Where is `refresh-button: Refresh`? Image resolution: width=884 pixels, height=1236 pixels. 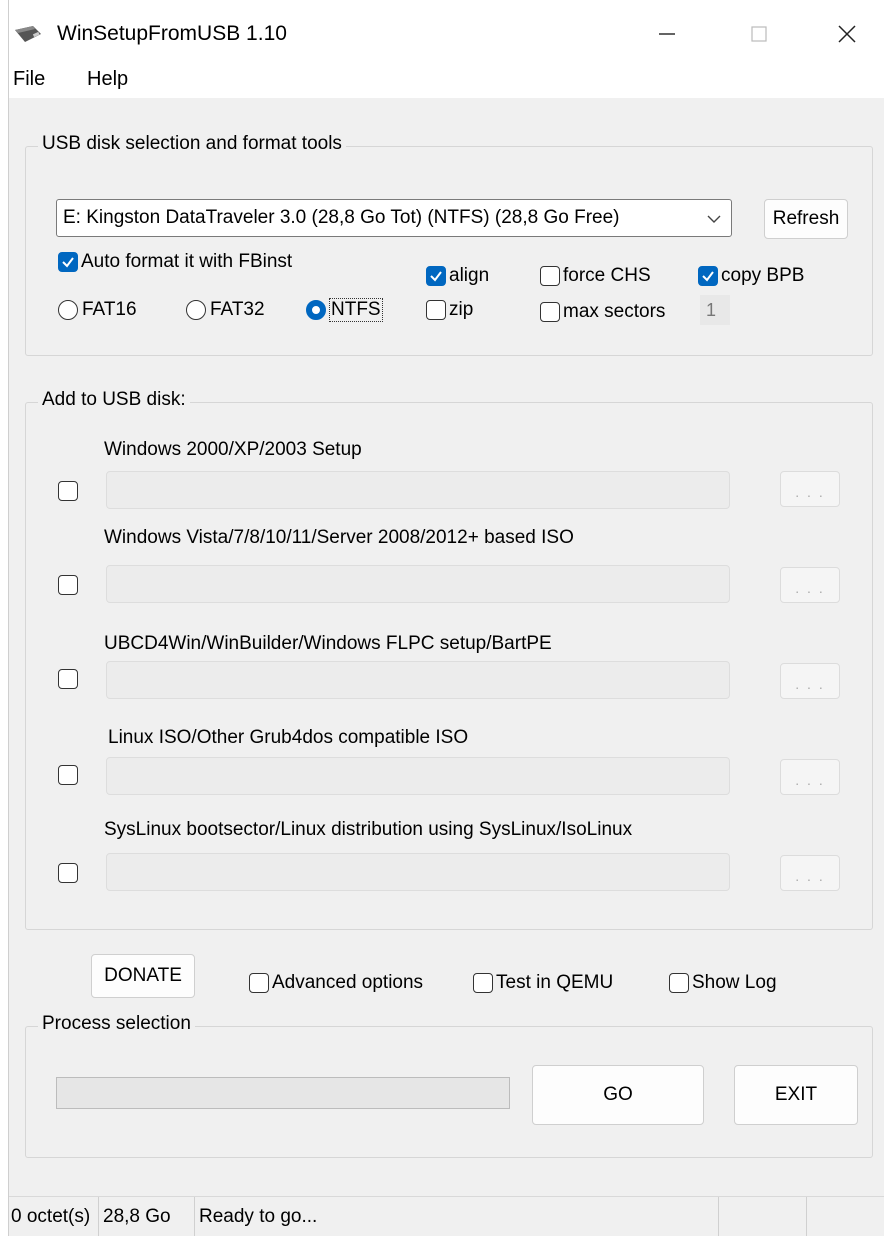
refresh-button: Refresh is located at coordinates (806, 219).